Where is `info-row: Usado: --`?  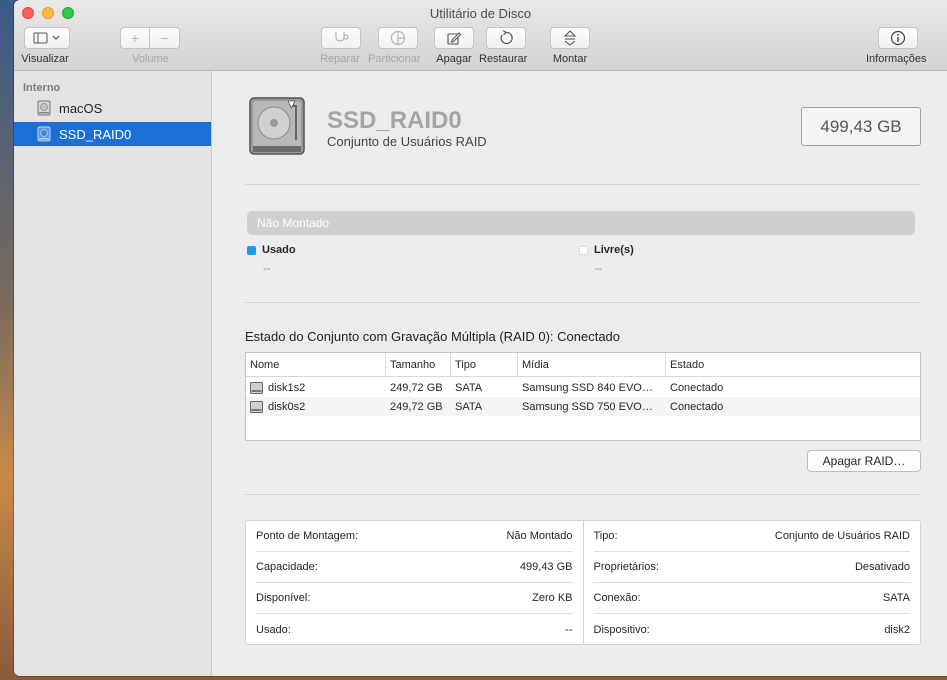
info-row: Usado: -- is located at coordinates (414, 629).